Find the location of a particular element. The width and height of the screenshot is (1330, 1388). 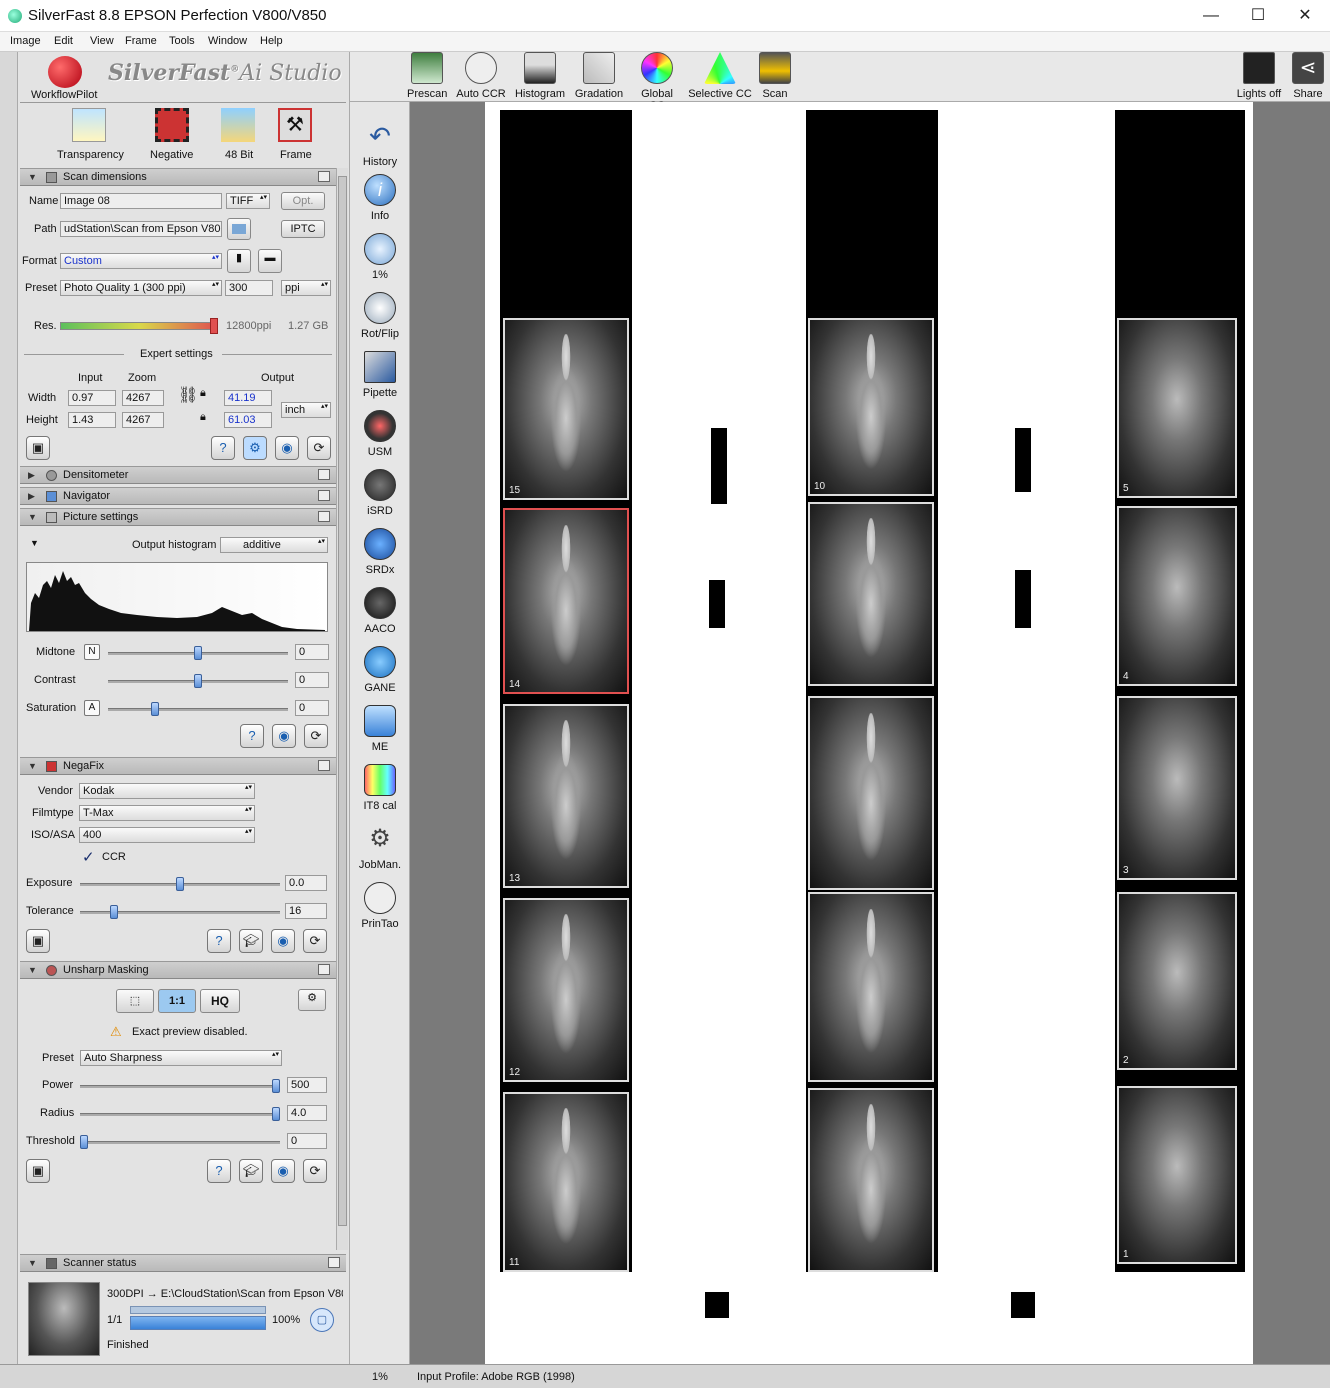

preset-resolution-field: 300 is located at coordinates (249, 288).